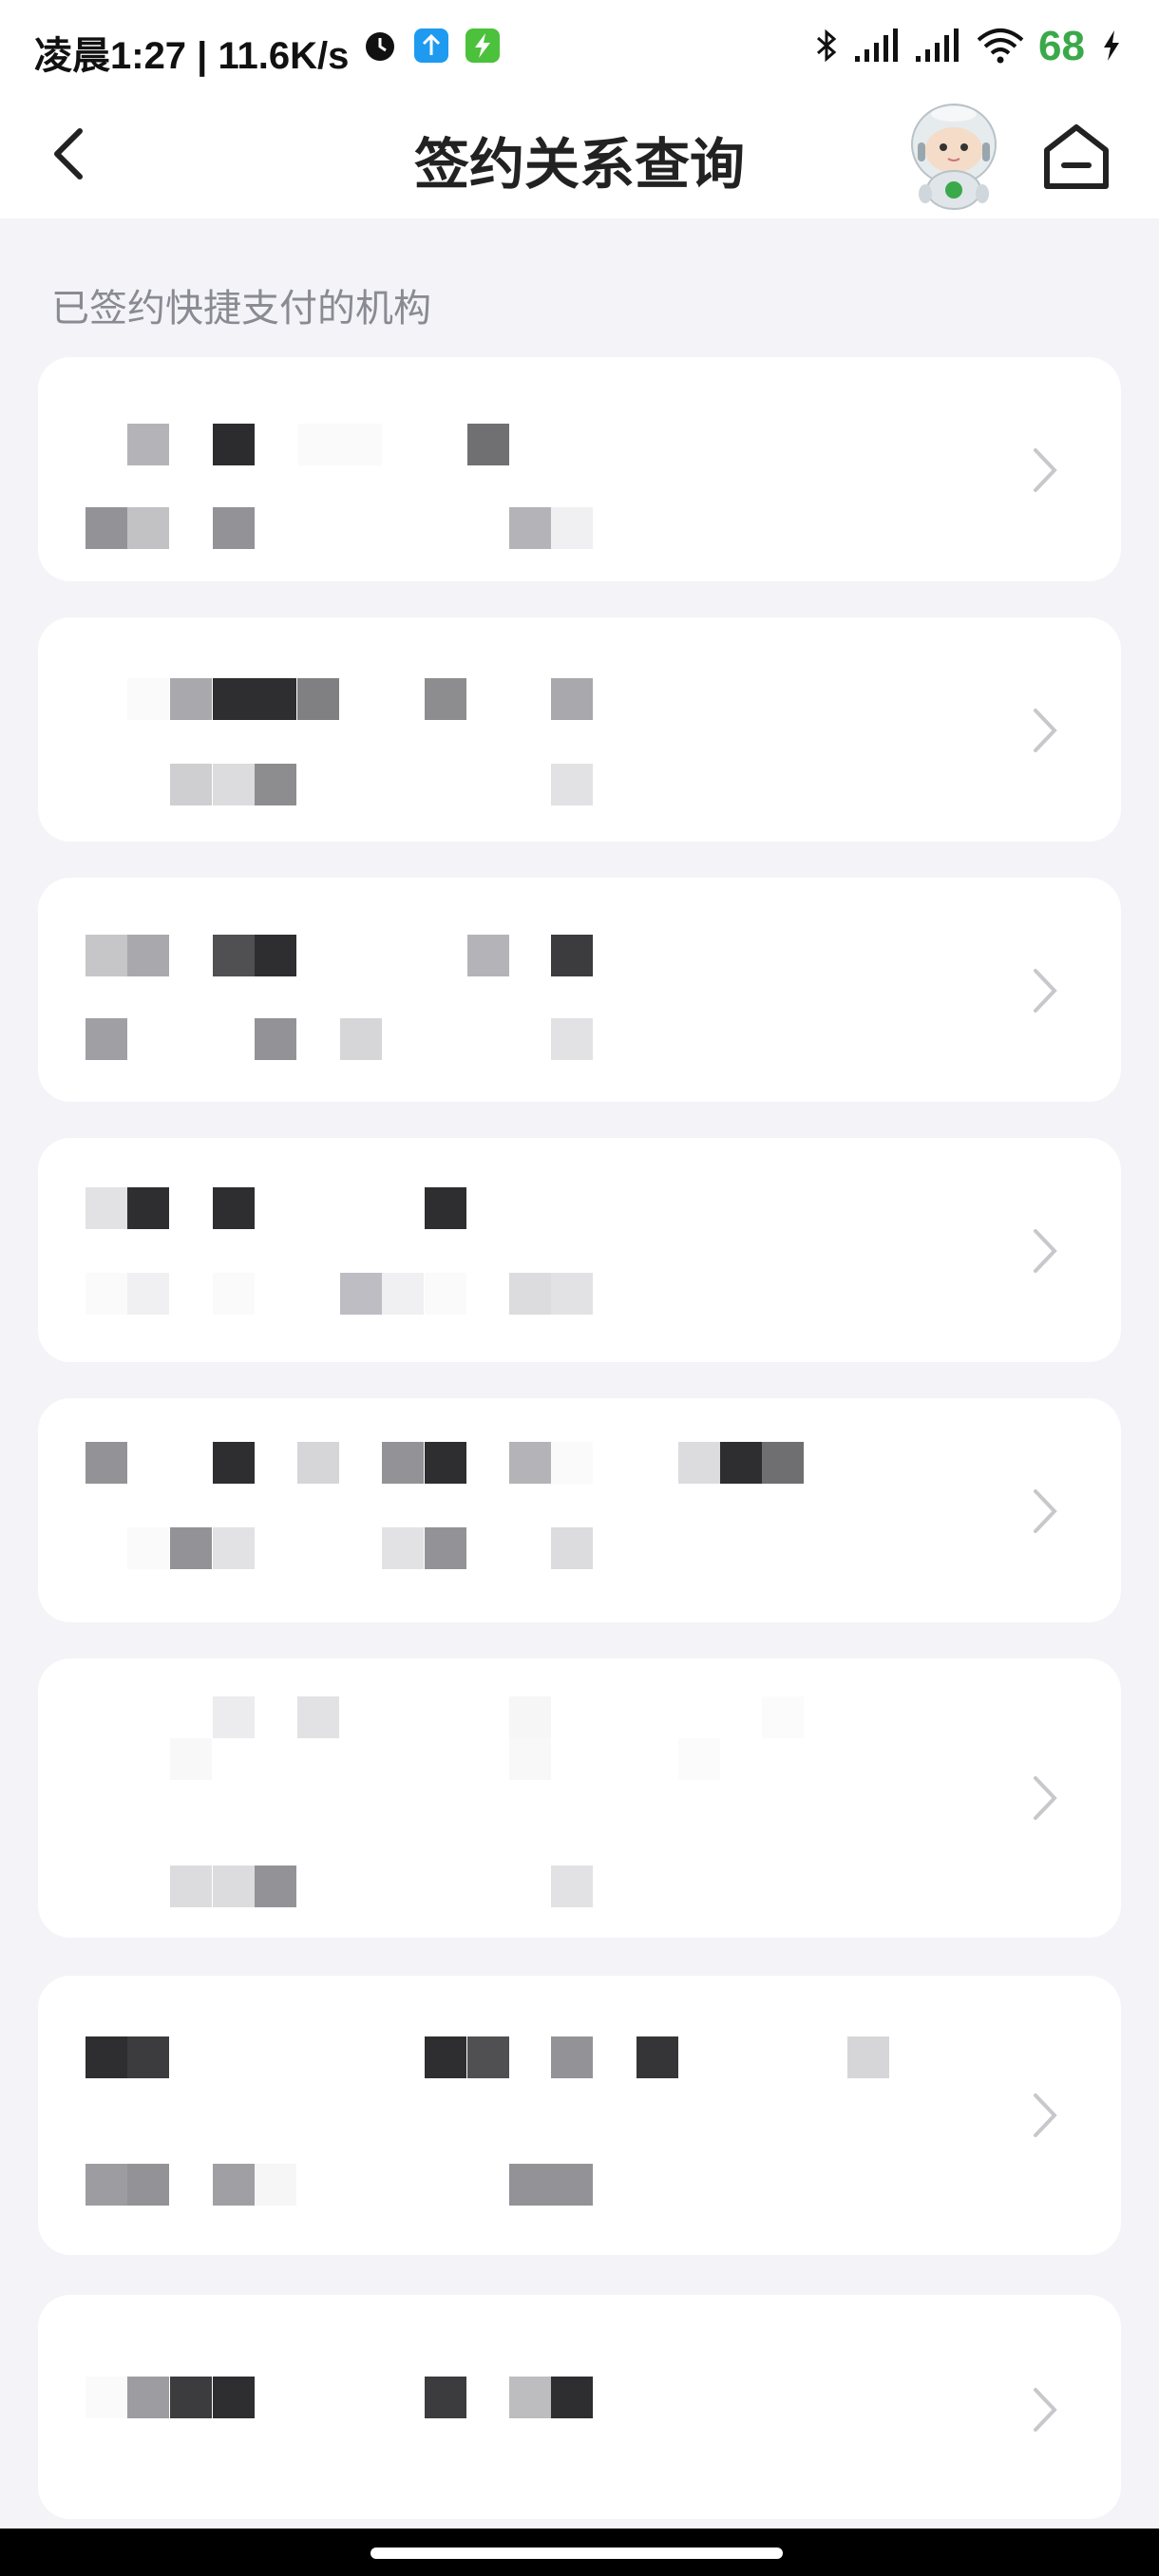 This screenshot has width=1159, height=2576. What do you see at coordinates (954, 154) in the screenshot?
I see `robot-assistant-icon` at bounding box center [954, 154].